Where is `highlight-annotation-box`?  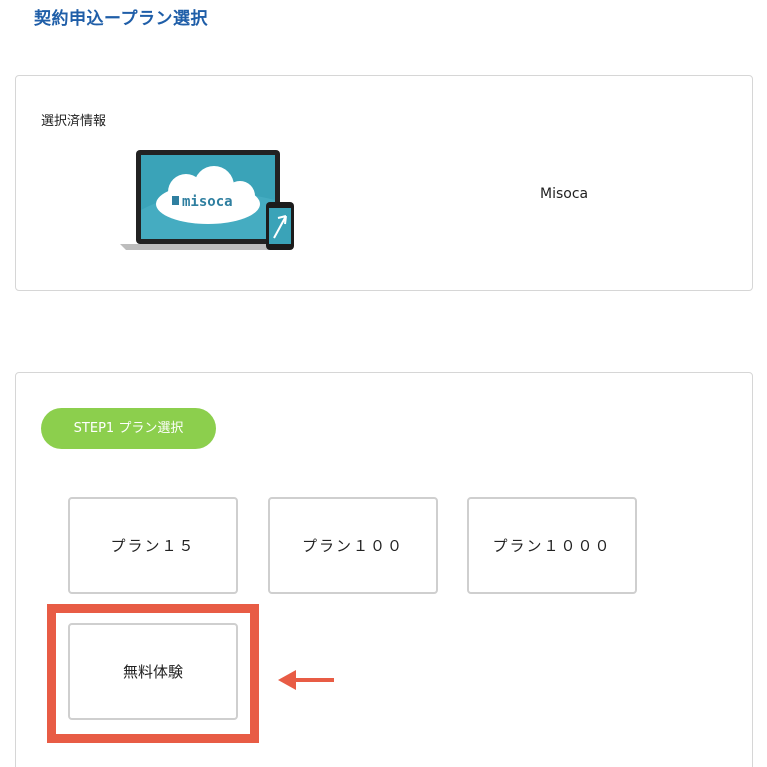
highlight-annotation-box is located at coordinates (153, 673).